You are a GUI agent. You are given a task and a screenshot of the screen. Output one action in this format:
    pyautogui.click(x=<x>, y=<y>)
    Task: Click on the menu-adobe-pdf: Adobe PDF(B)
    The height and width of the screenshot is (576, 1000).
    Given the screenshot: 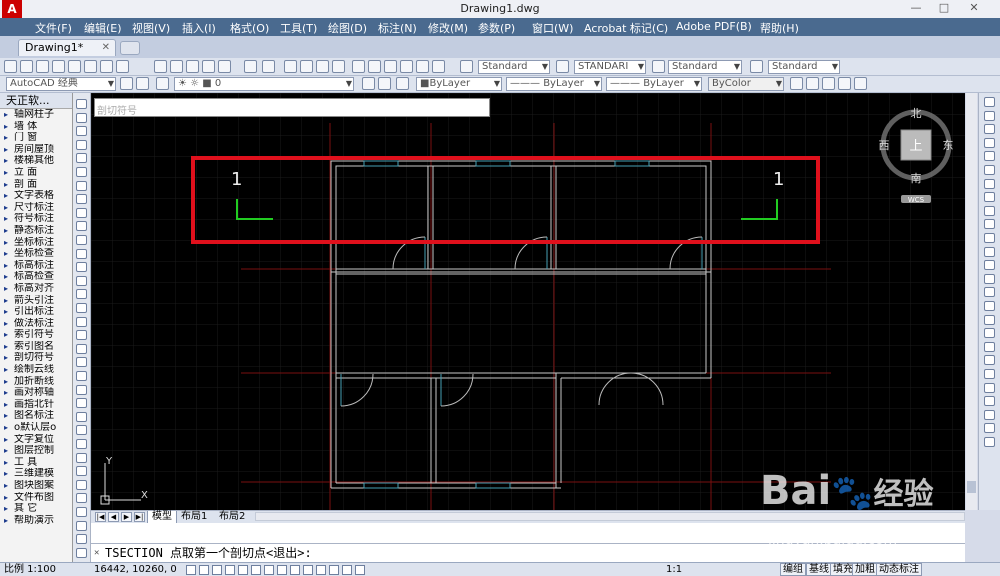 What is the action you would take?
    pyautogui.click(x=714, y=26)
    